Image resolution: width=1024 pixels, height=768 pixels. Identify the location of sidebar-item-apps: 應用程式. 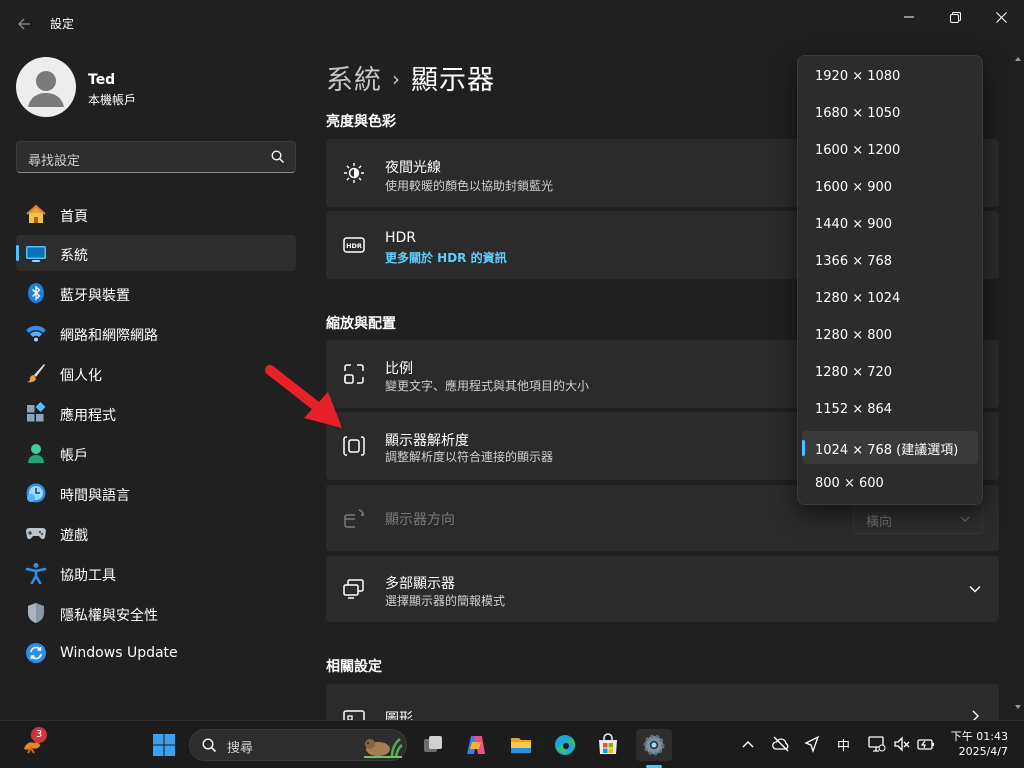
(156, 413).